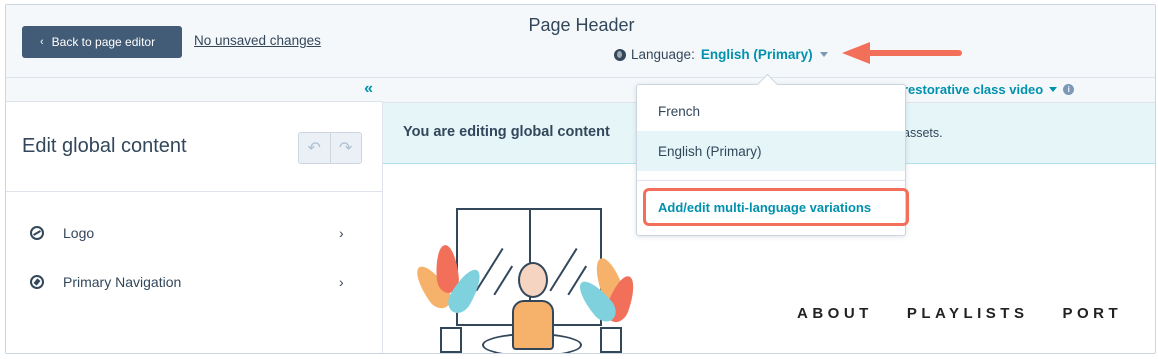 This screenshot has width=1158, height=359. I want to click on compass-icon, so click(37, 282).